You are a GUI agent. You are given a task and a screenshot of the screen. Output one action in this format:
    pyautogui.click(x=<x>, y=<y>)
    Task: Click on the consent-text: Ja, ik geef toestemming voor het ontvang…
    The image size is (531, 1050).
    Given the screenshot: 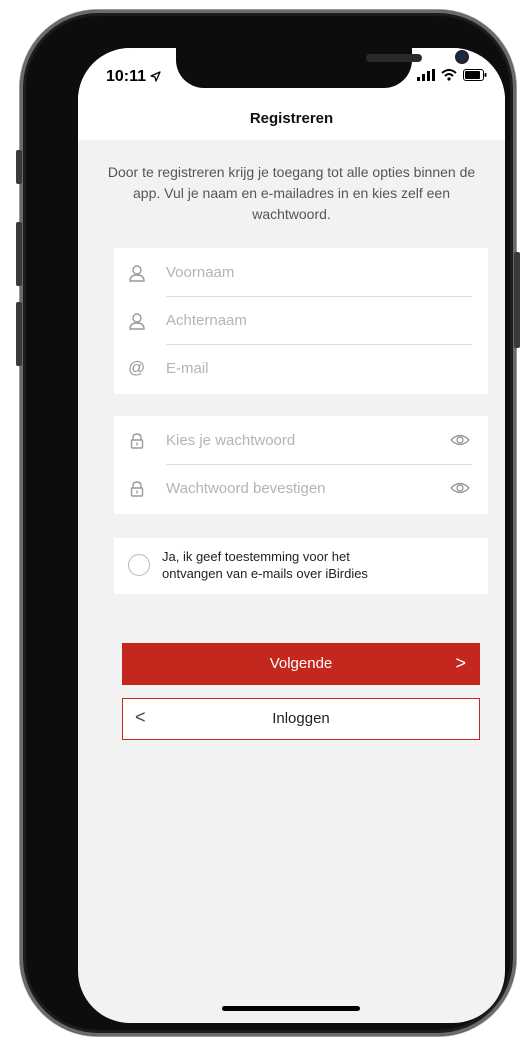 What is the action you would take?
    pyautogui.click(x=265, y=565)
    